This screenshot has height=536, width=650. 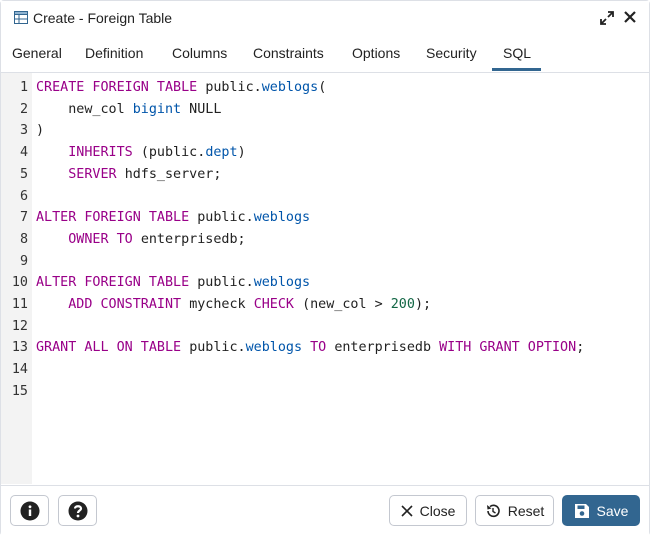 I want to click on info-button, so click(x=29, y=510).